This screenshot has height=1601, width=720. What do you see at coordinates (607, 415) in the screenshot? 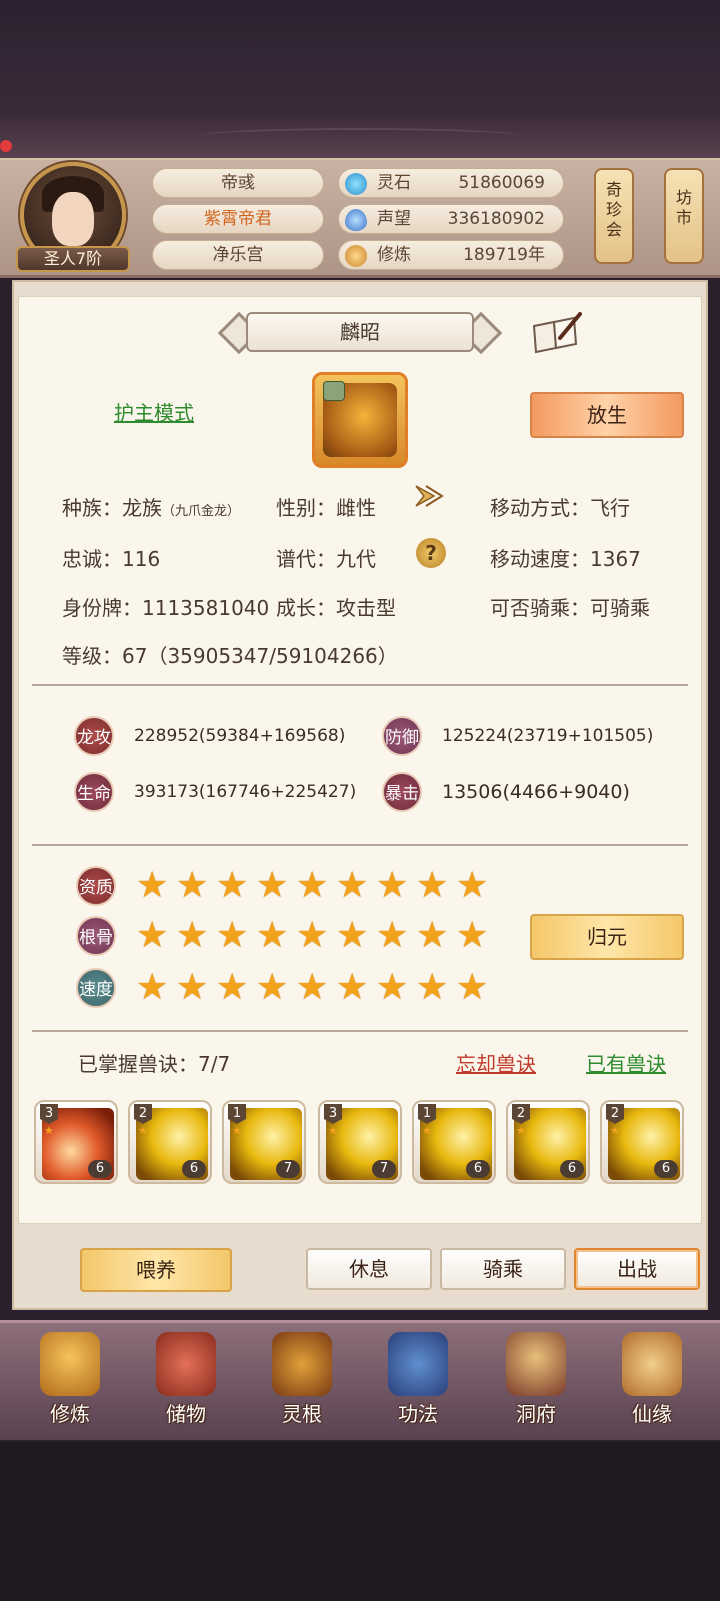
I see `release-button: 放生` at bounding box center [607, 415].